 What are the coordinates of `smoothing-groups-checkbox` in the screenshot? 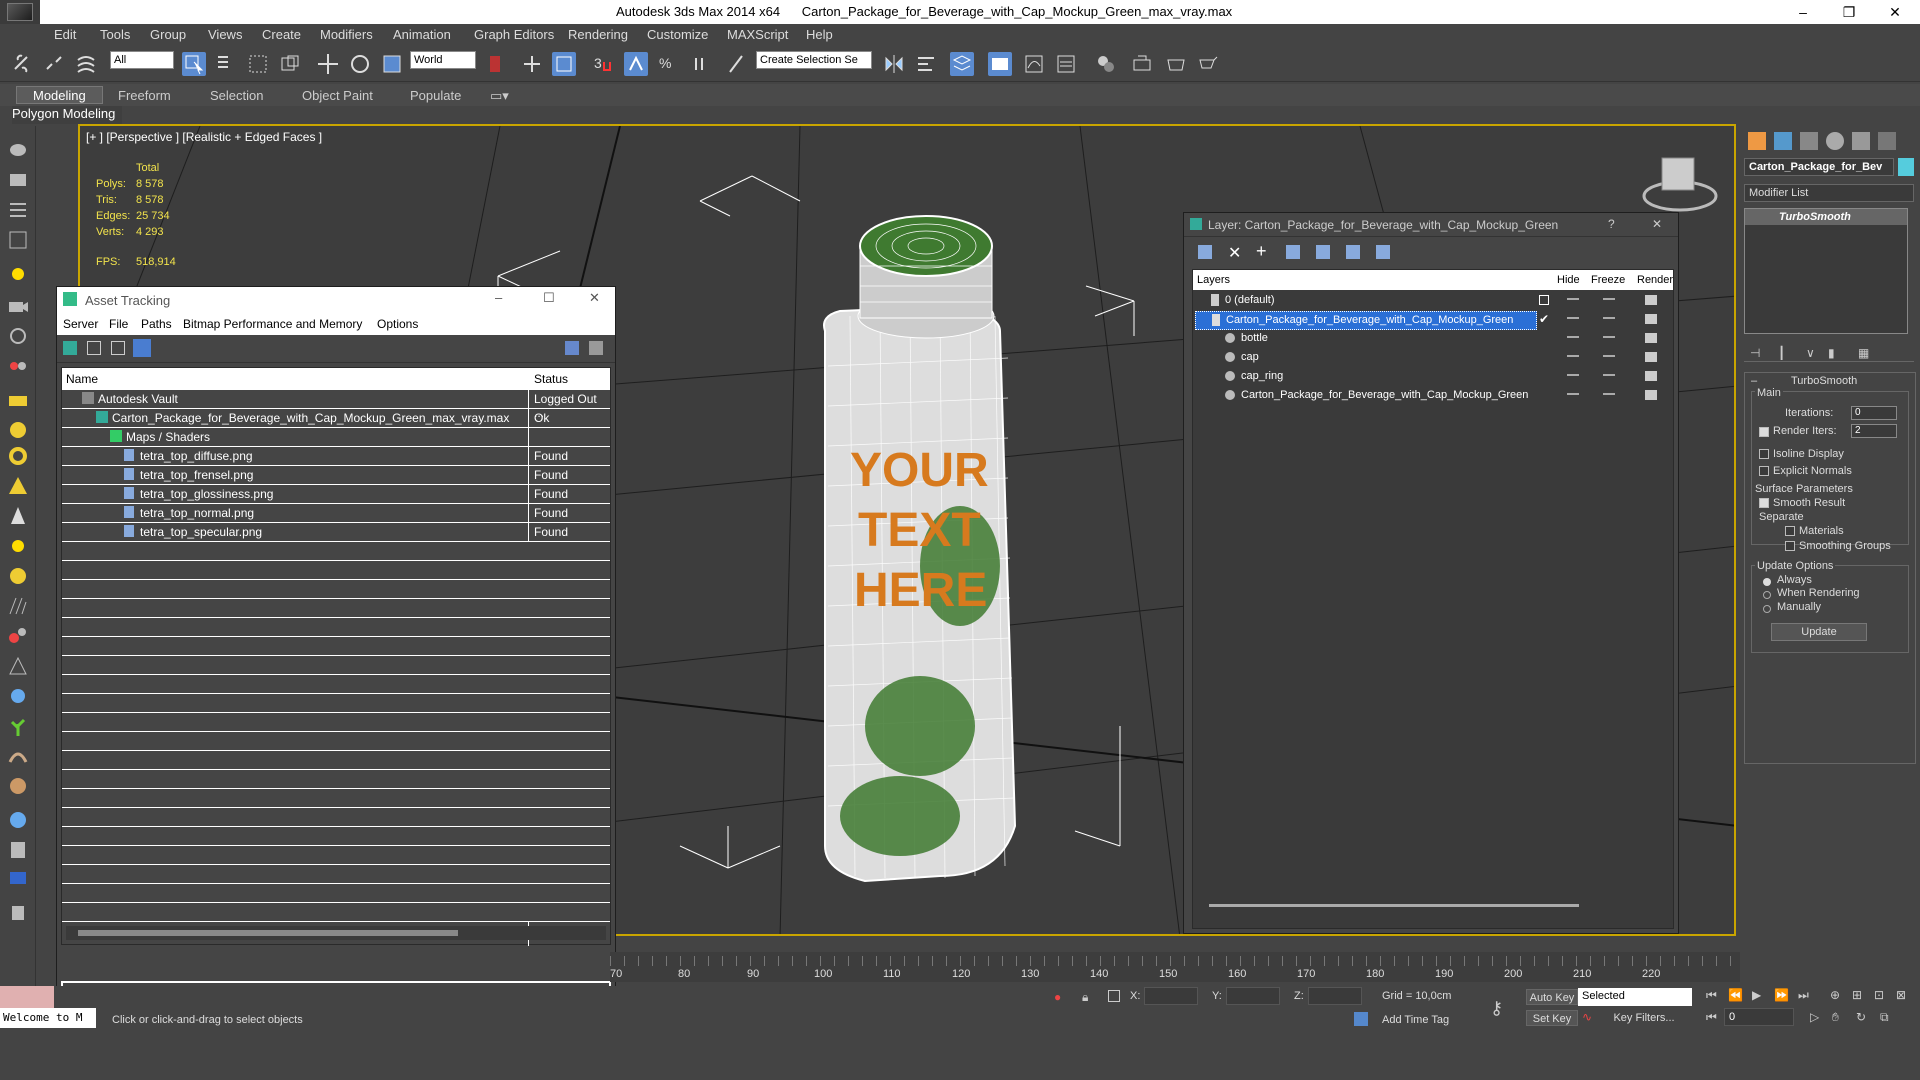 It's located at (1790, 546).